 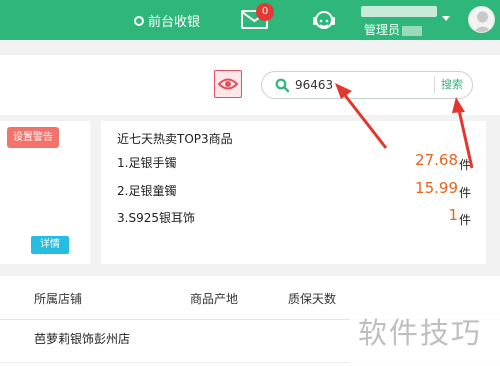 I want to click on top-item-name: 1.足银手镯, so click(x=147, y=163).